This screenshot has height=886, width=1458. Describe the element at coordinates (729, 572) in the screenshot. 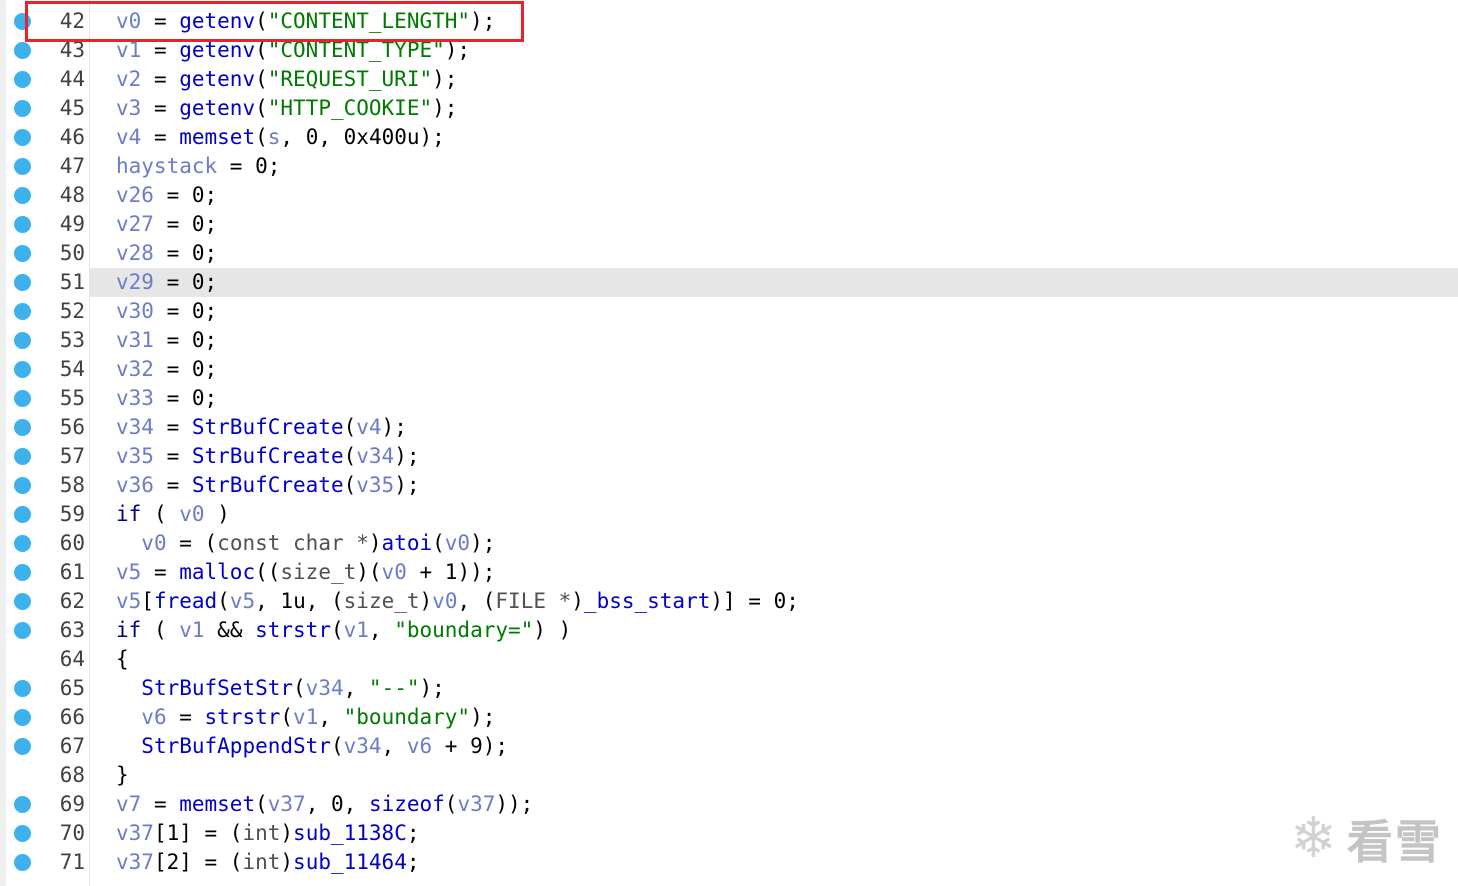

I see `code-line: 61 v5 = malloc((size_t)(v0 + 1));` at that location.